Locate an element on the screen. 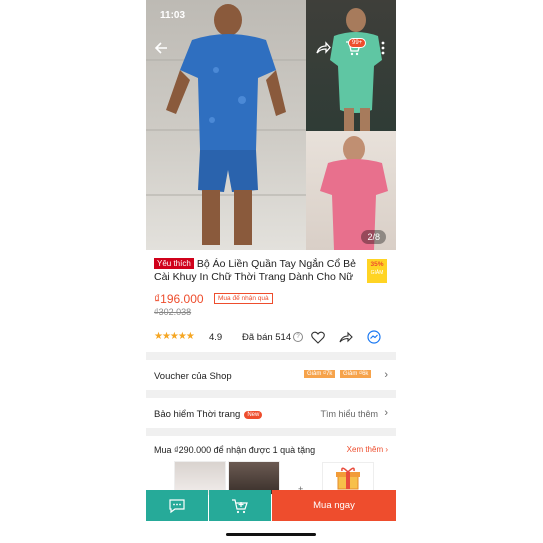 The height and width of the screenshot is (543, 543). bottom-action-bar: Mua ngay is located at coordinates (271, 505).